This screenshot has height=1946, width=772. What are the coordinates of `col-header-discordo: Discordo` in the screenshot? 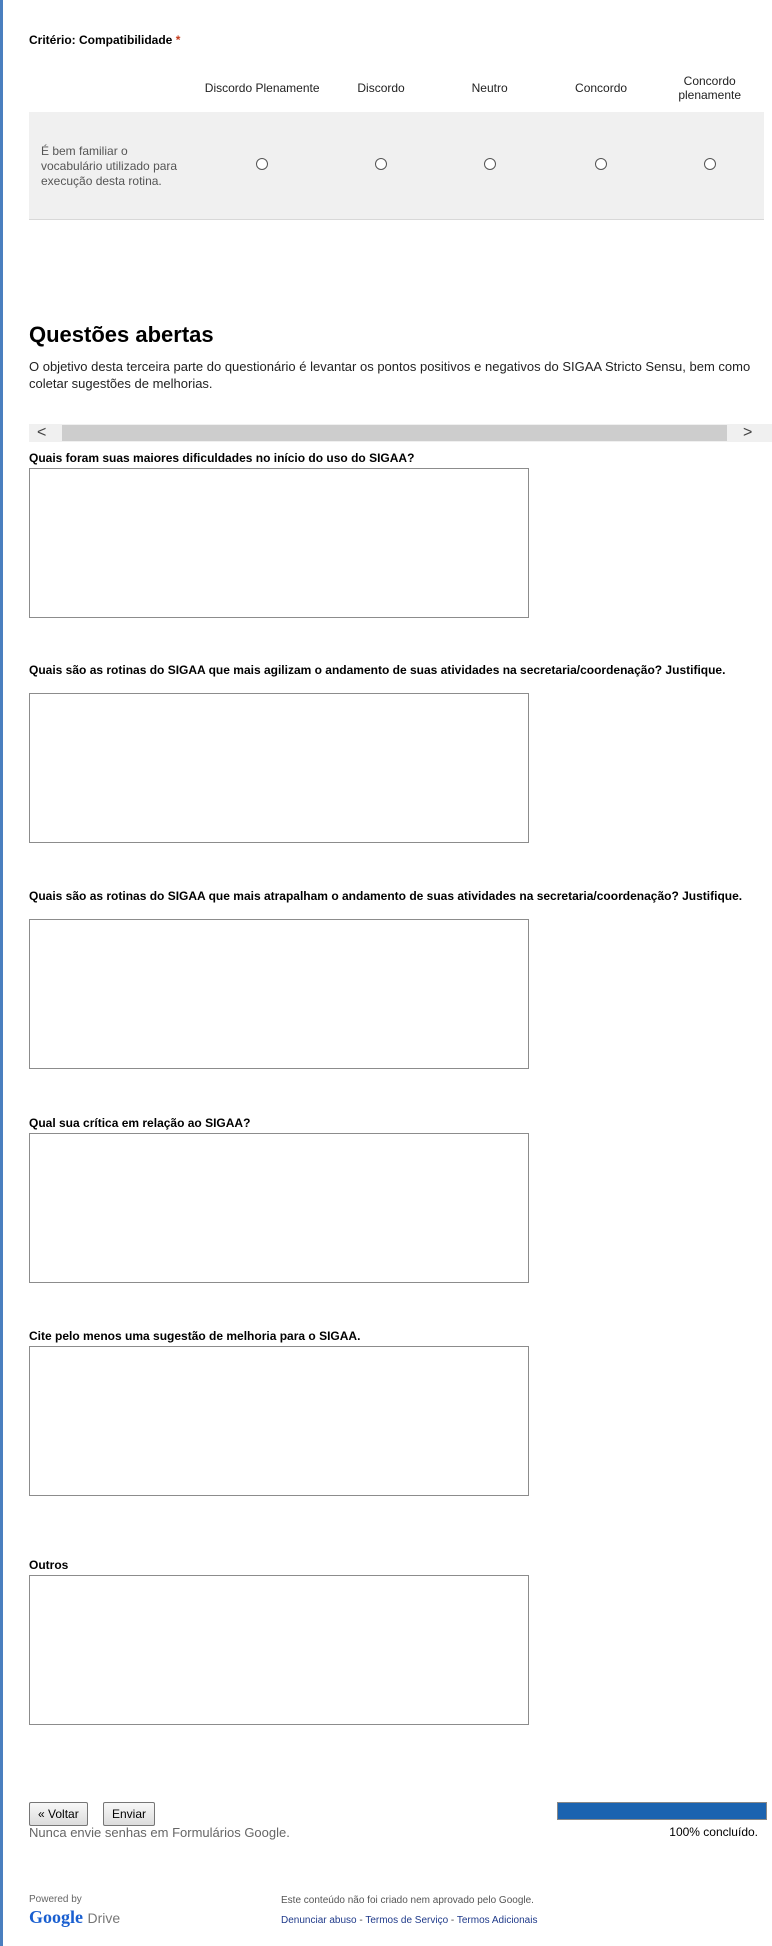 It's located at (381, 88).